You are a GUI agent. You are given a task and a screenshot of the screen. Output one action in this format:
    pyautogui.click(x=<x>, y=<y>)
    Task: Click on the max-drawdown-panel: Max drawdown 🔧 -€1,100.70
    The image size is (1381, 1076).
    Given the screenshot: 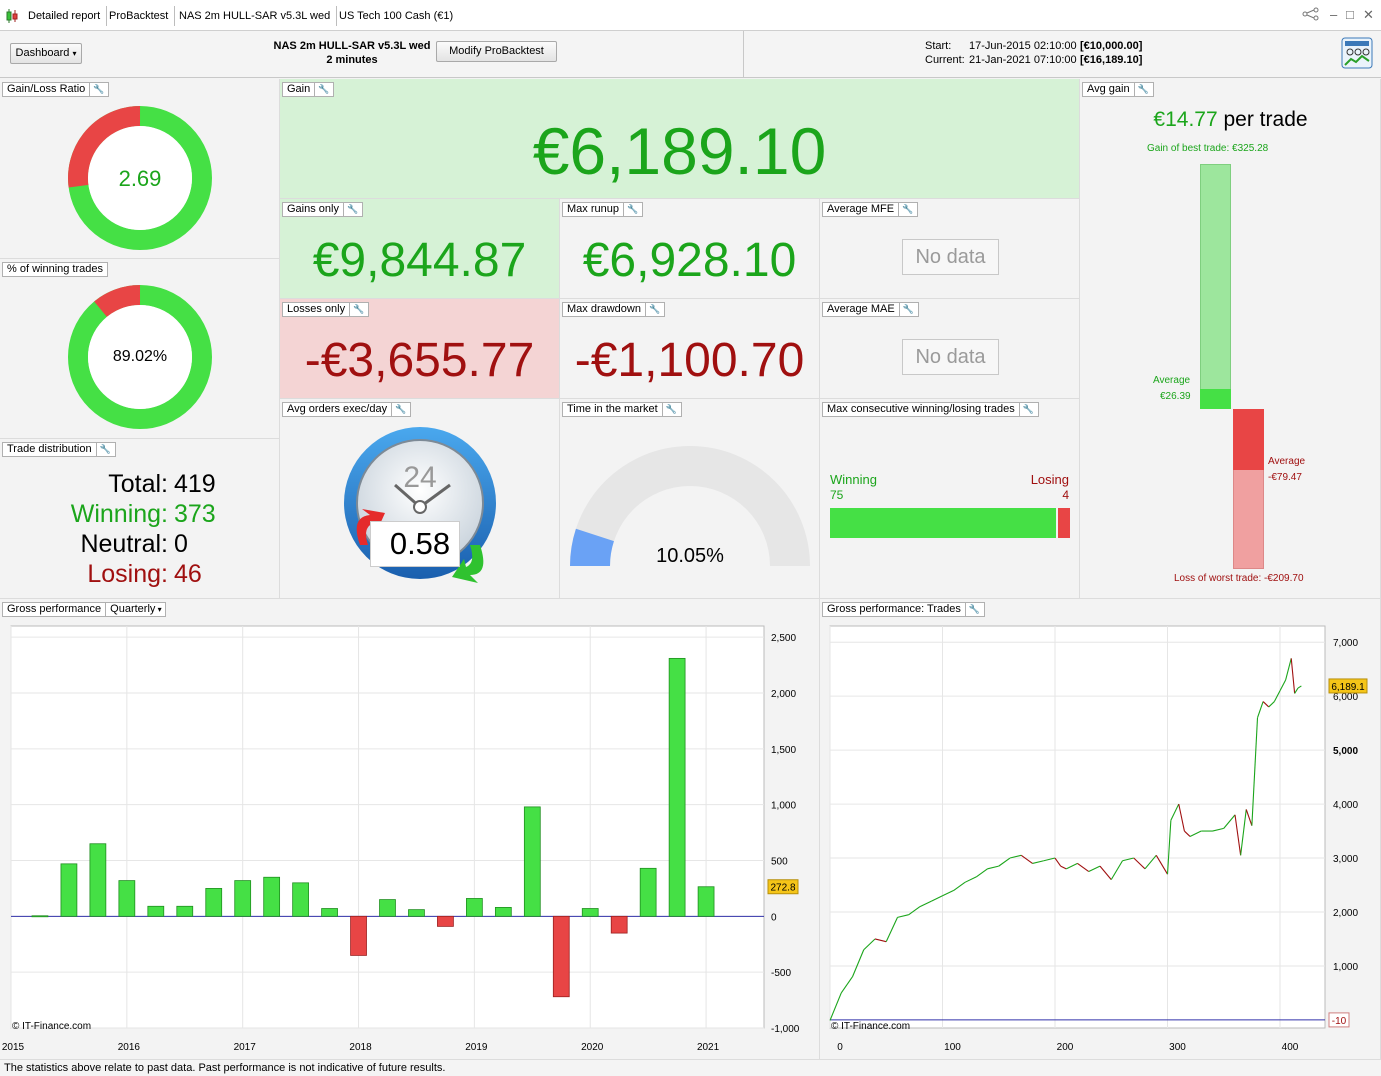 What is the action you would take?
    pyautogui.click(x=690, y=349)
    